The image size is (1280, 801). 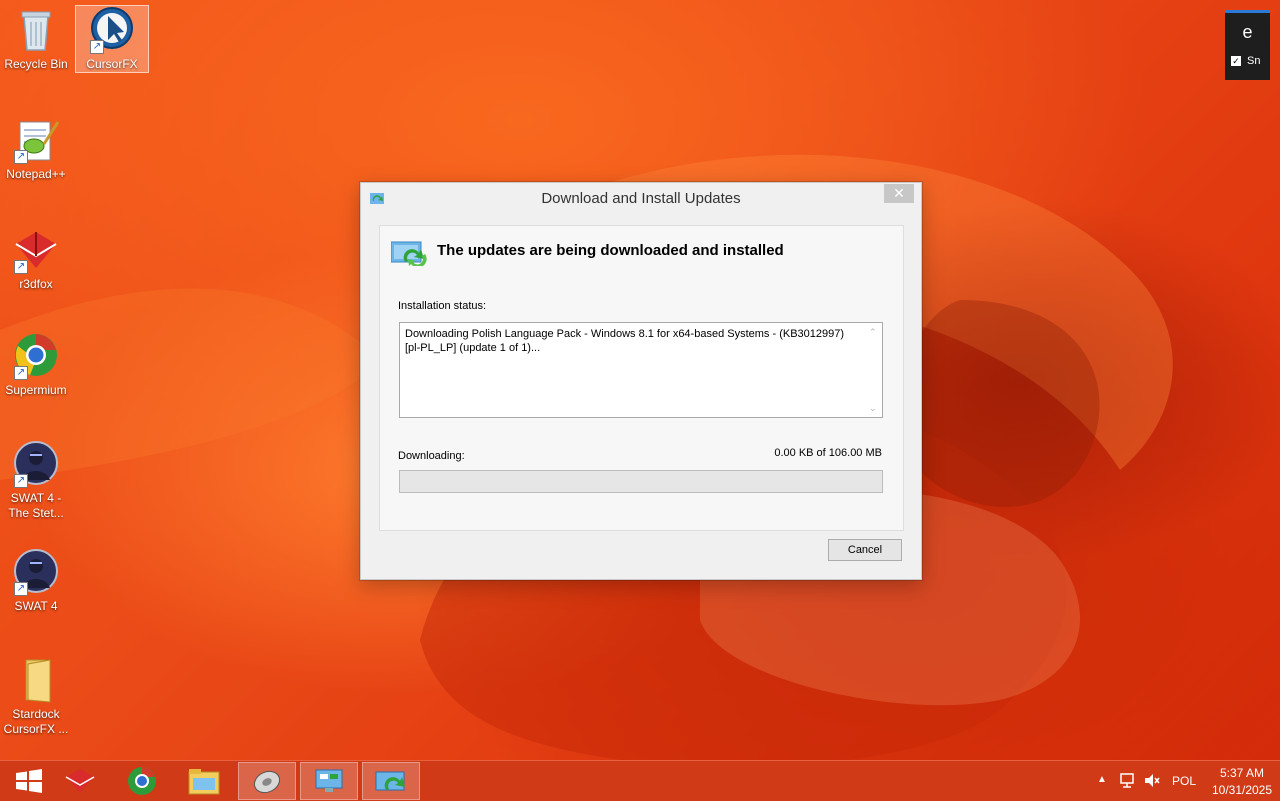 What do you see at coordinates (36, 64) in the screenshot?
I see `desktop-icon-label: Recycle Bin` at bounding box center [36, 64].